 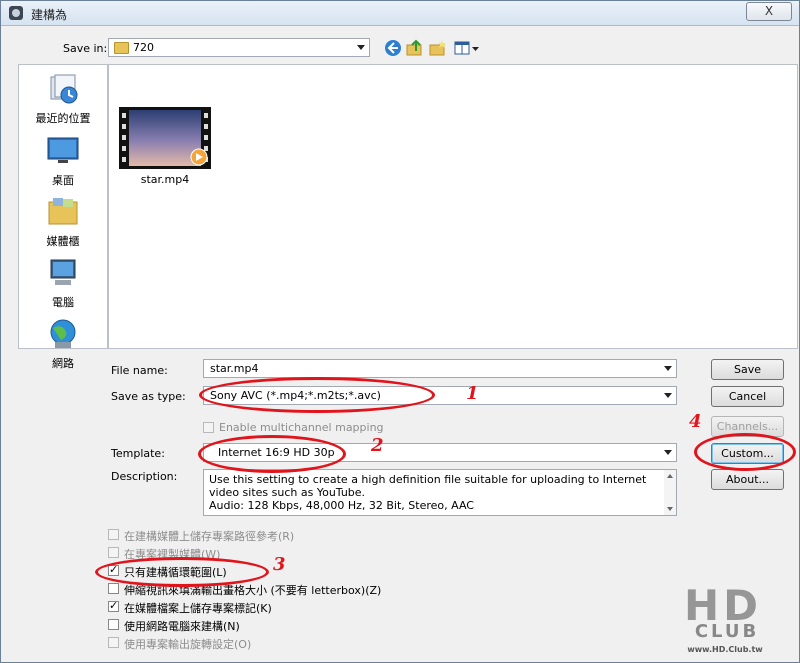 What do you see at coordinates (85, 48) in the screenshot?
I see `save-in-label: Save in:` at bounding box center [85, 48].